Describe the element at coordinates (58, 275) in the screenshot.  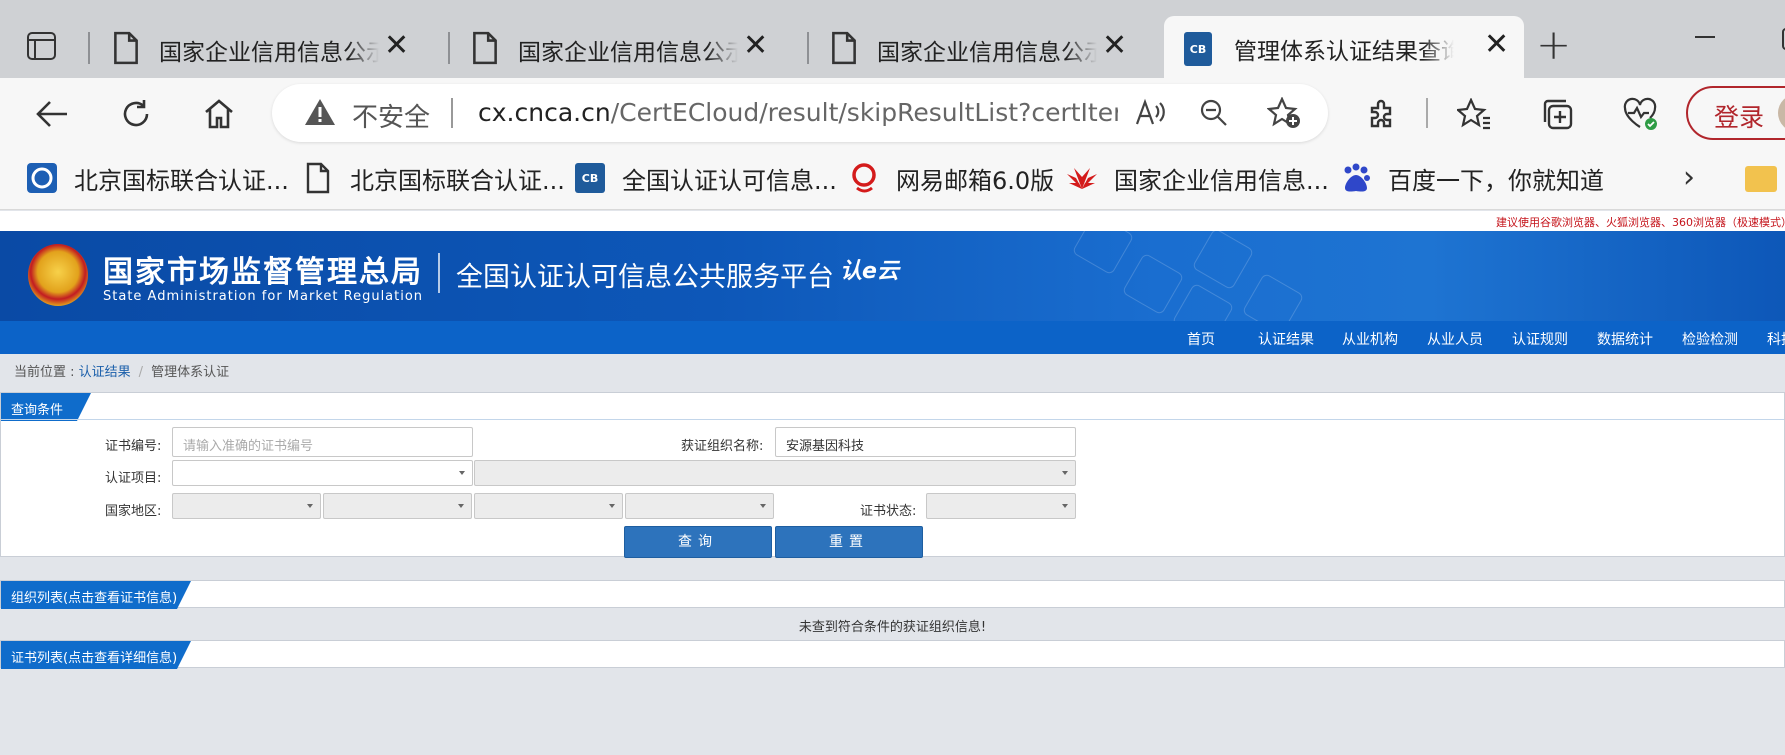
I see `national-emblem-logo` at that location.